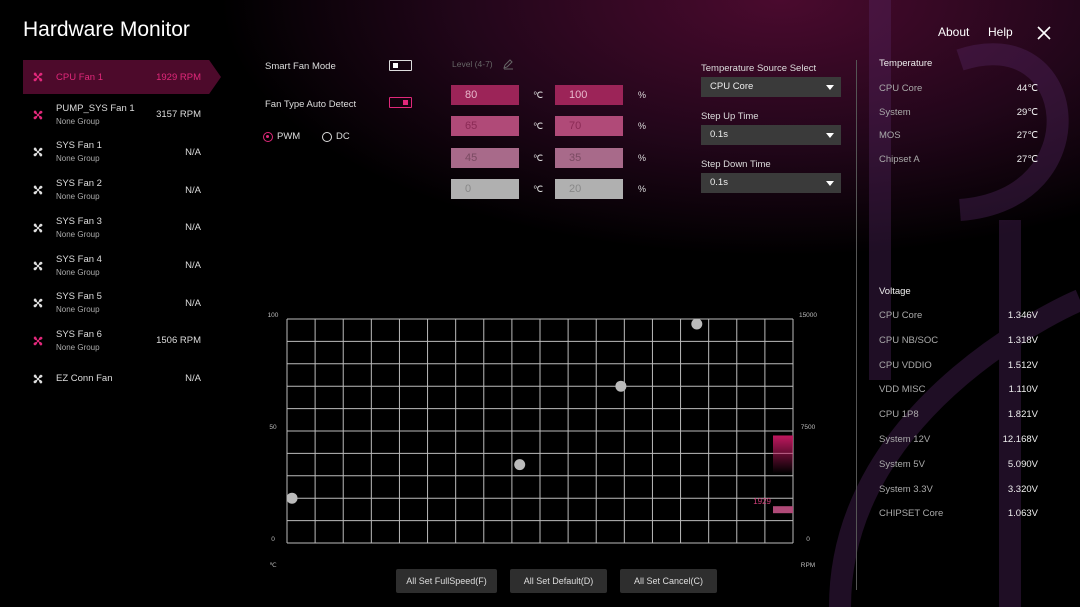  Describe the element at coordinates (1020, 439) in the screenshot. I see `voltage-value: 12.168V` at that location.